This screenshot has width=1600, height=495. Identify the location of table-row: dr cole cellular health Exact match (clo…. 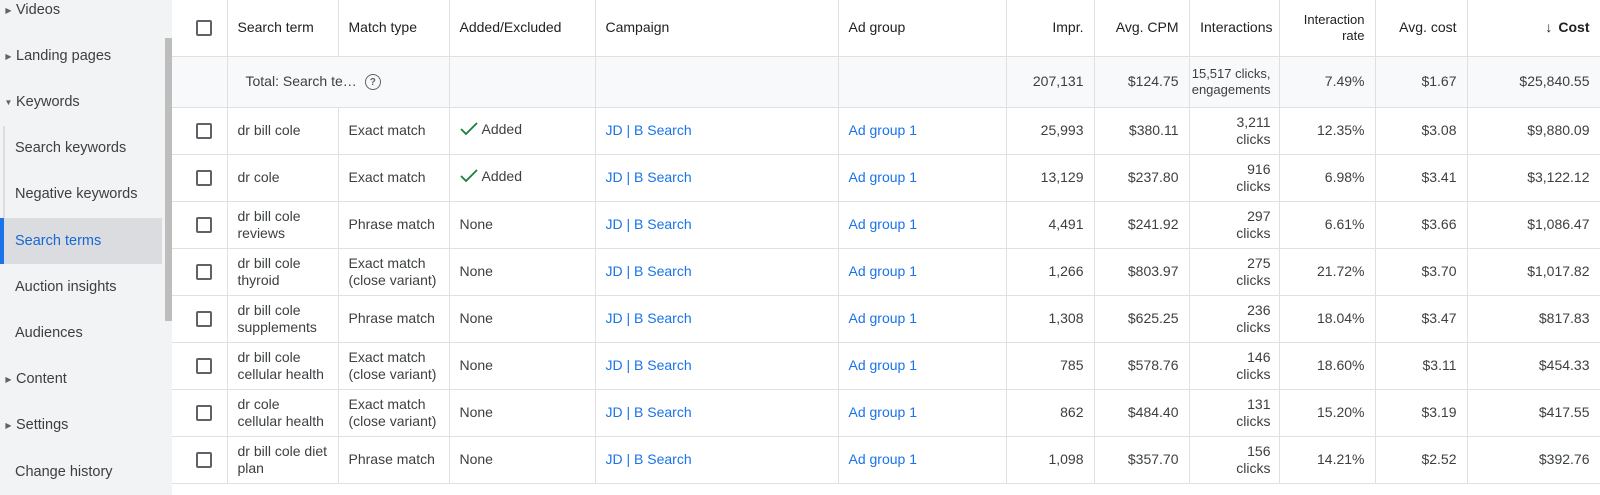
(886, 413).